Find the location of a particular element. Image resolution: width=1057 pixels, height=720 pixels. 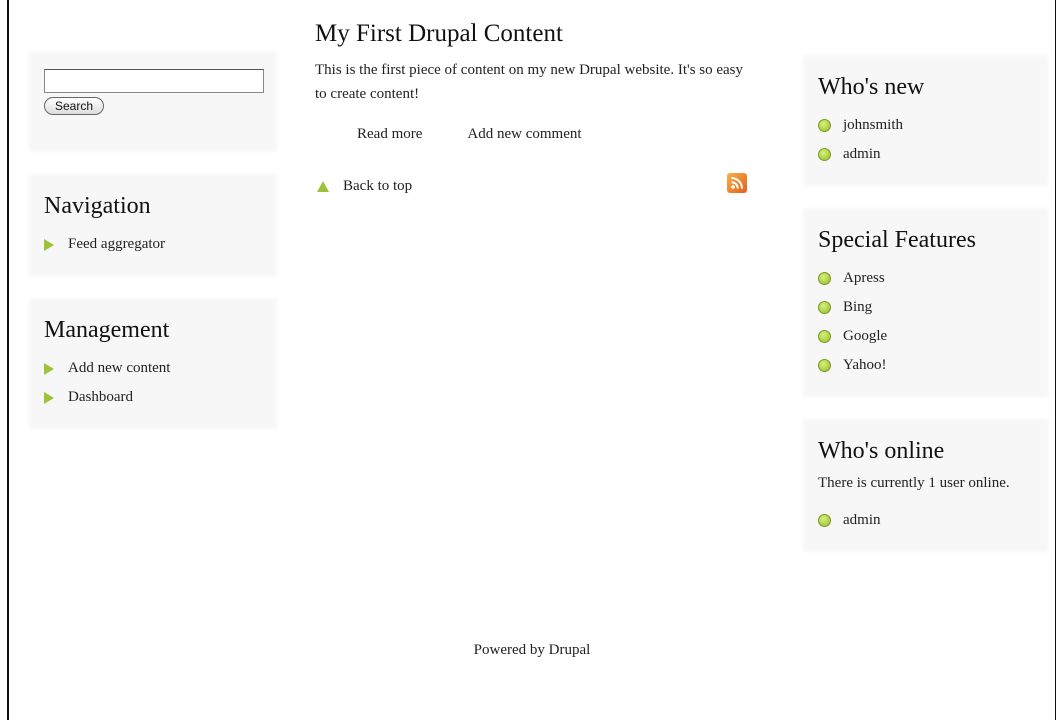

node-links: Read more Add new comment is located at coordinates (531, 134).